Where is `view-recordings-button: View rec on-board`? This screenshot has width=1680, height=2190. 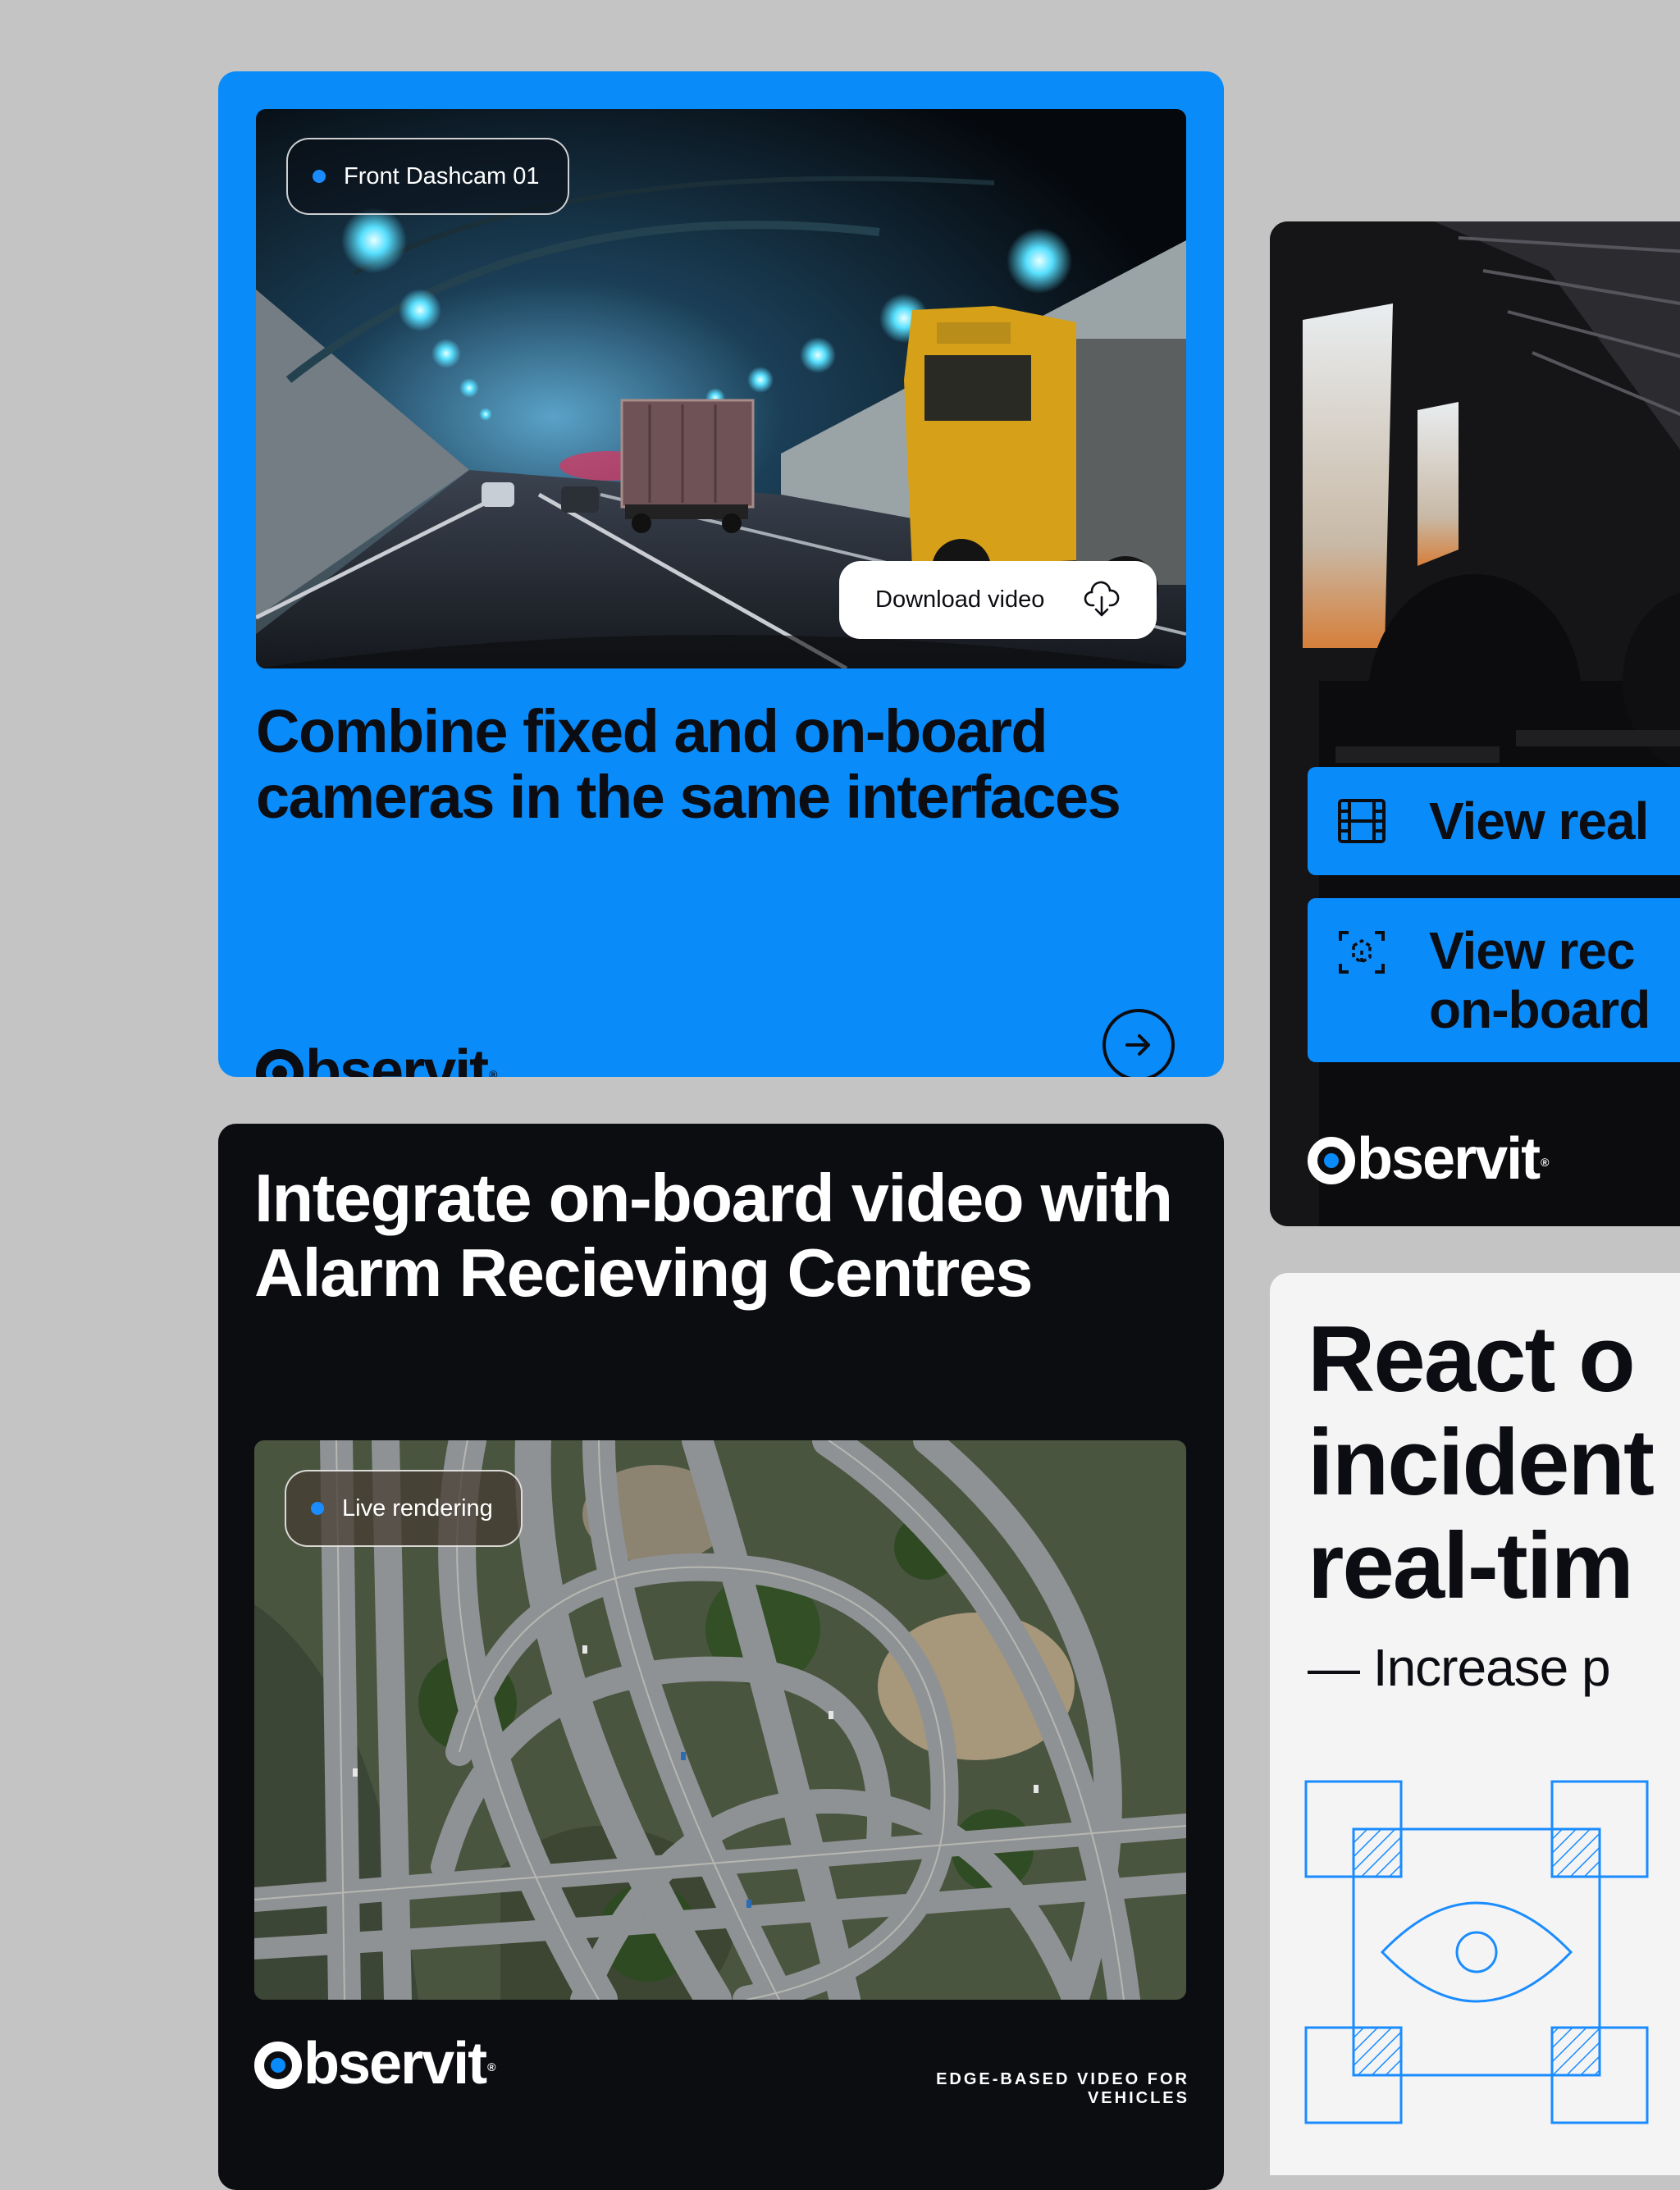 view-recordings-button: View rec on-board is located at coordinates (1494, 980).